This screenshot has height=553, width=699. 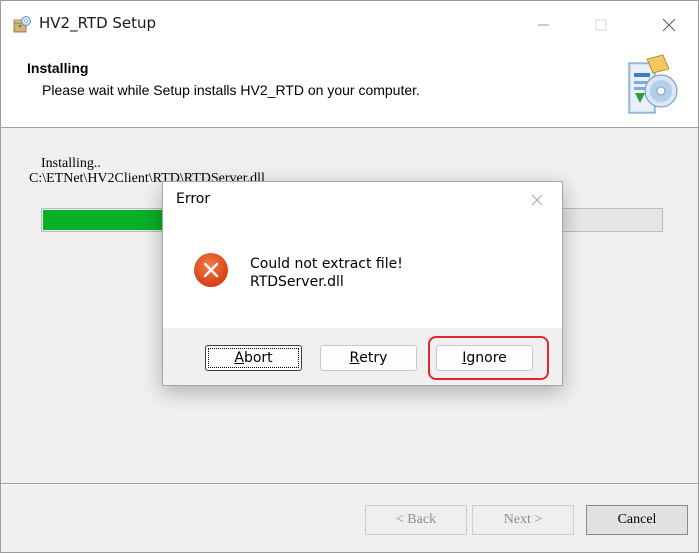 What do you see at coordinates (488, 358) in the screenshot?
I see `ignore-highlight-annotation` at bounding box center [488, 358].